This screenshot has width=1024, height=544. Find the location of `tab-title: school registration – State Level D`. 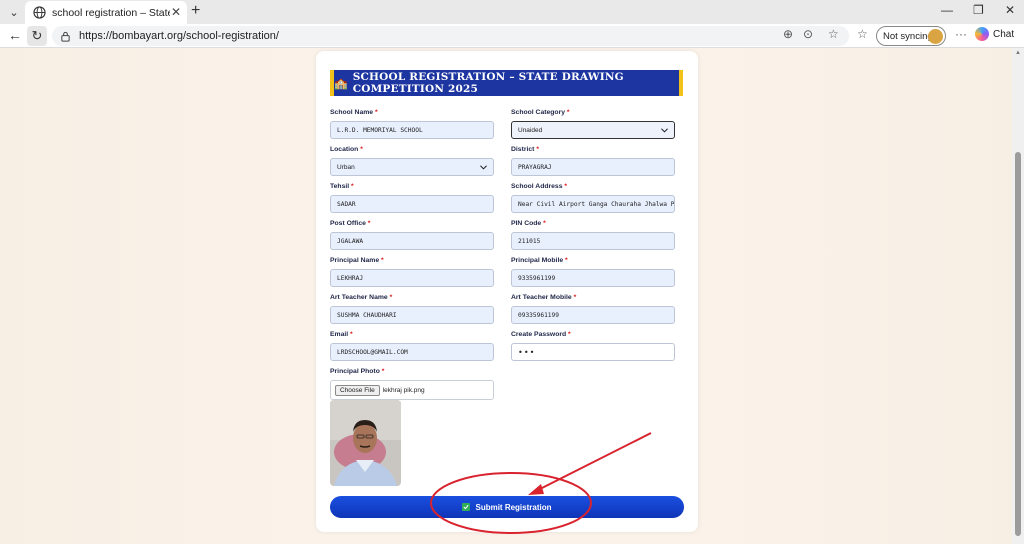

tab-title: school registration – State Level D is located at coordinates (111, 12).